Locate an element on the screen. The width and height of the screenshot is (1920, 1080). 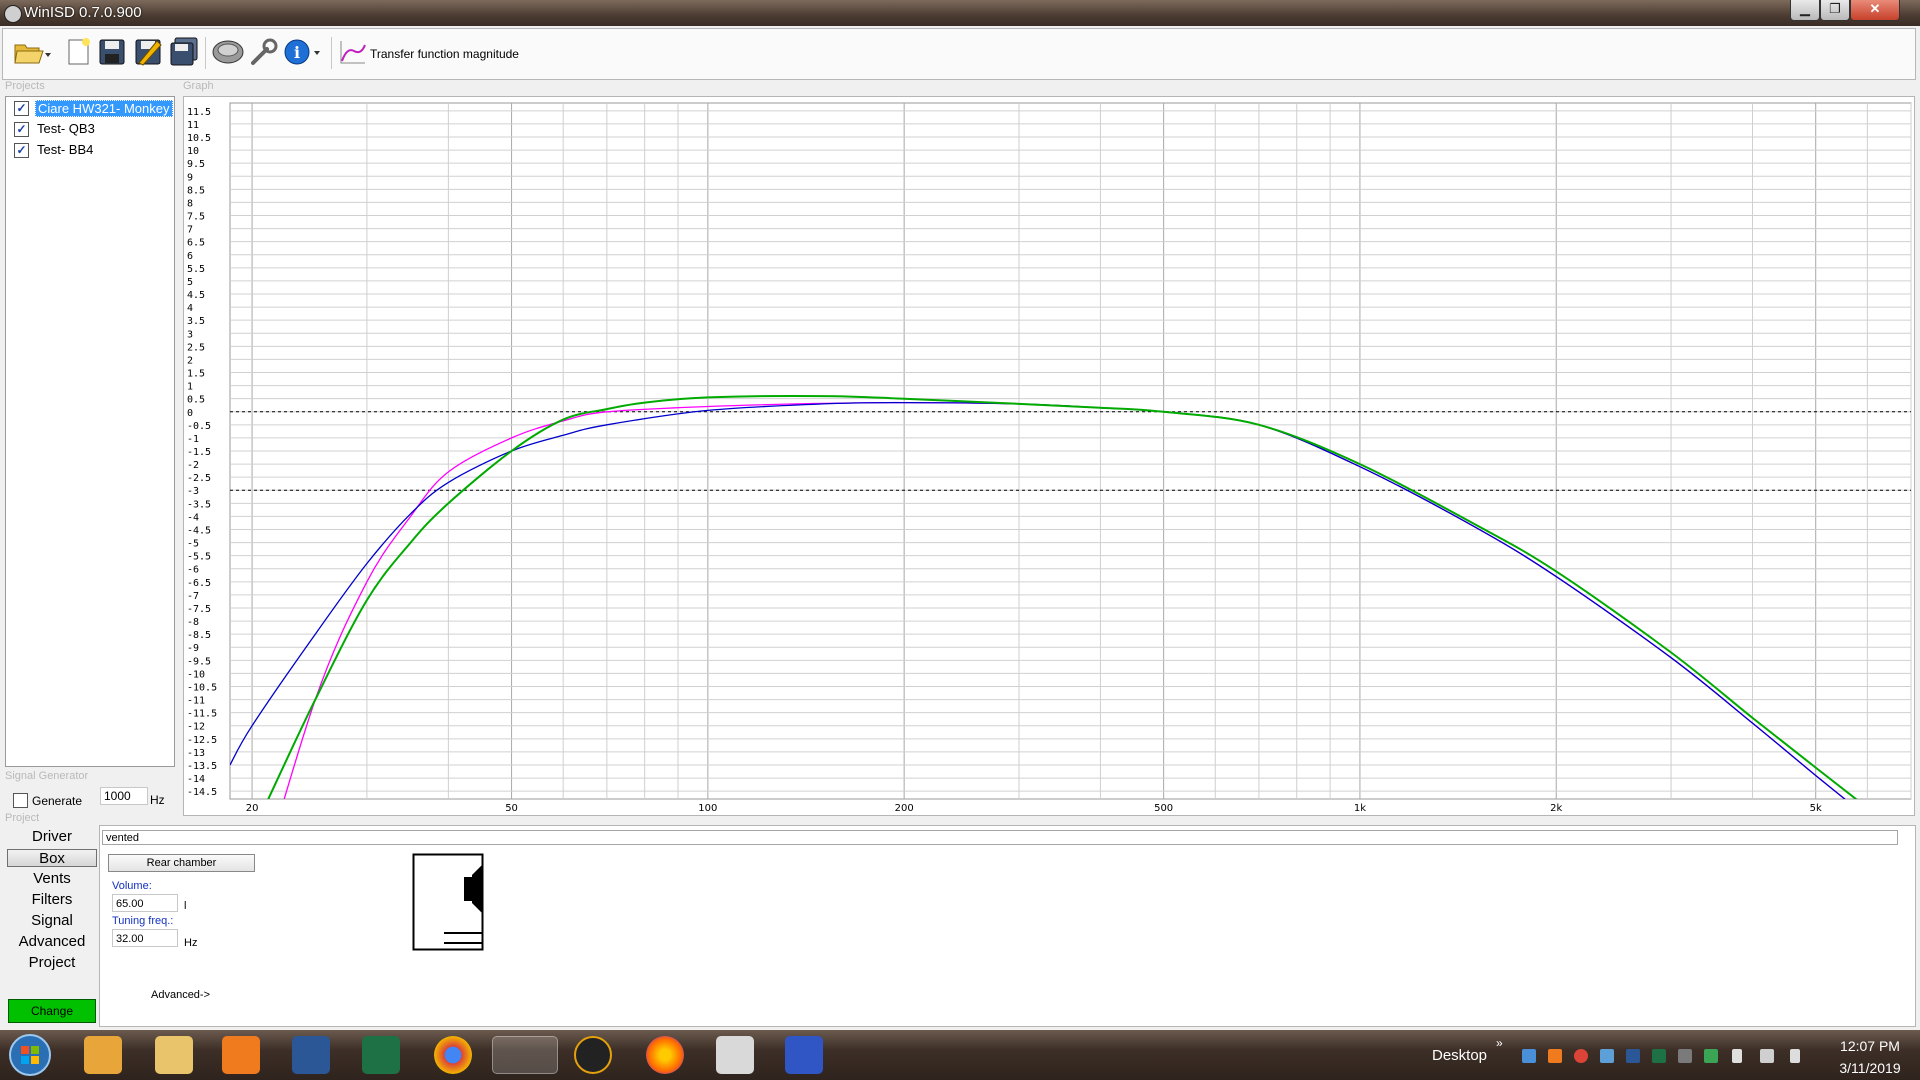
y-tick-label: -3 is located at coordinates (193, 491).